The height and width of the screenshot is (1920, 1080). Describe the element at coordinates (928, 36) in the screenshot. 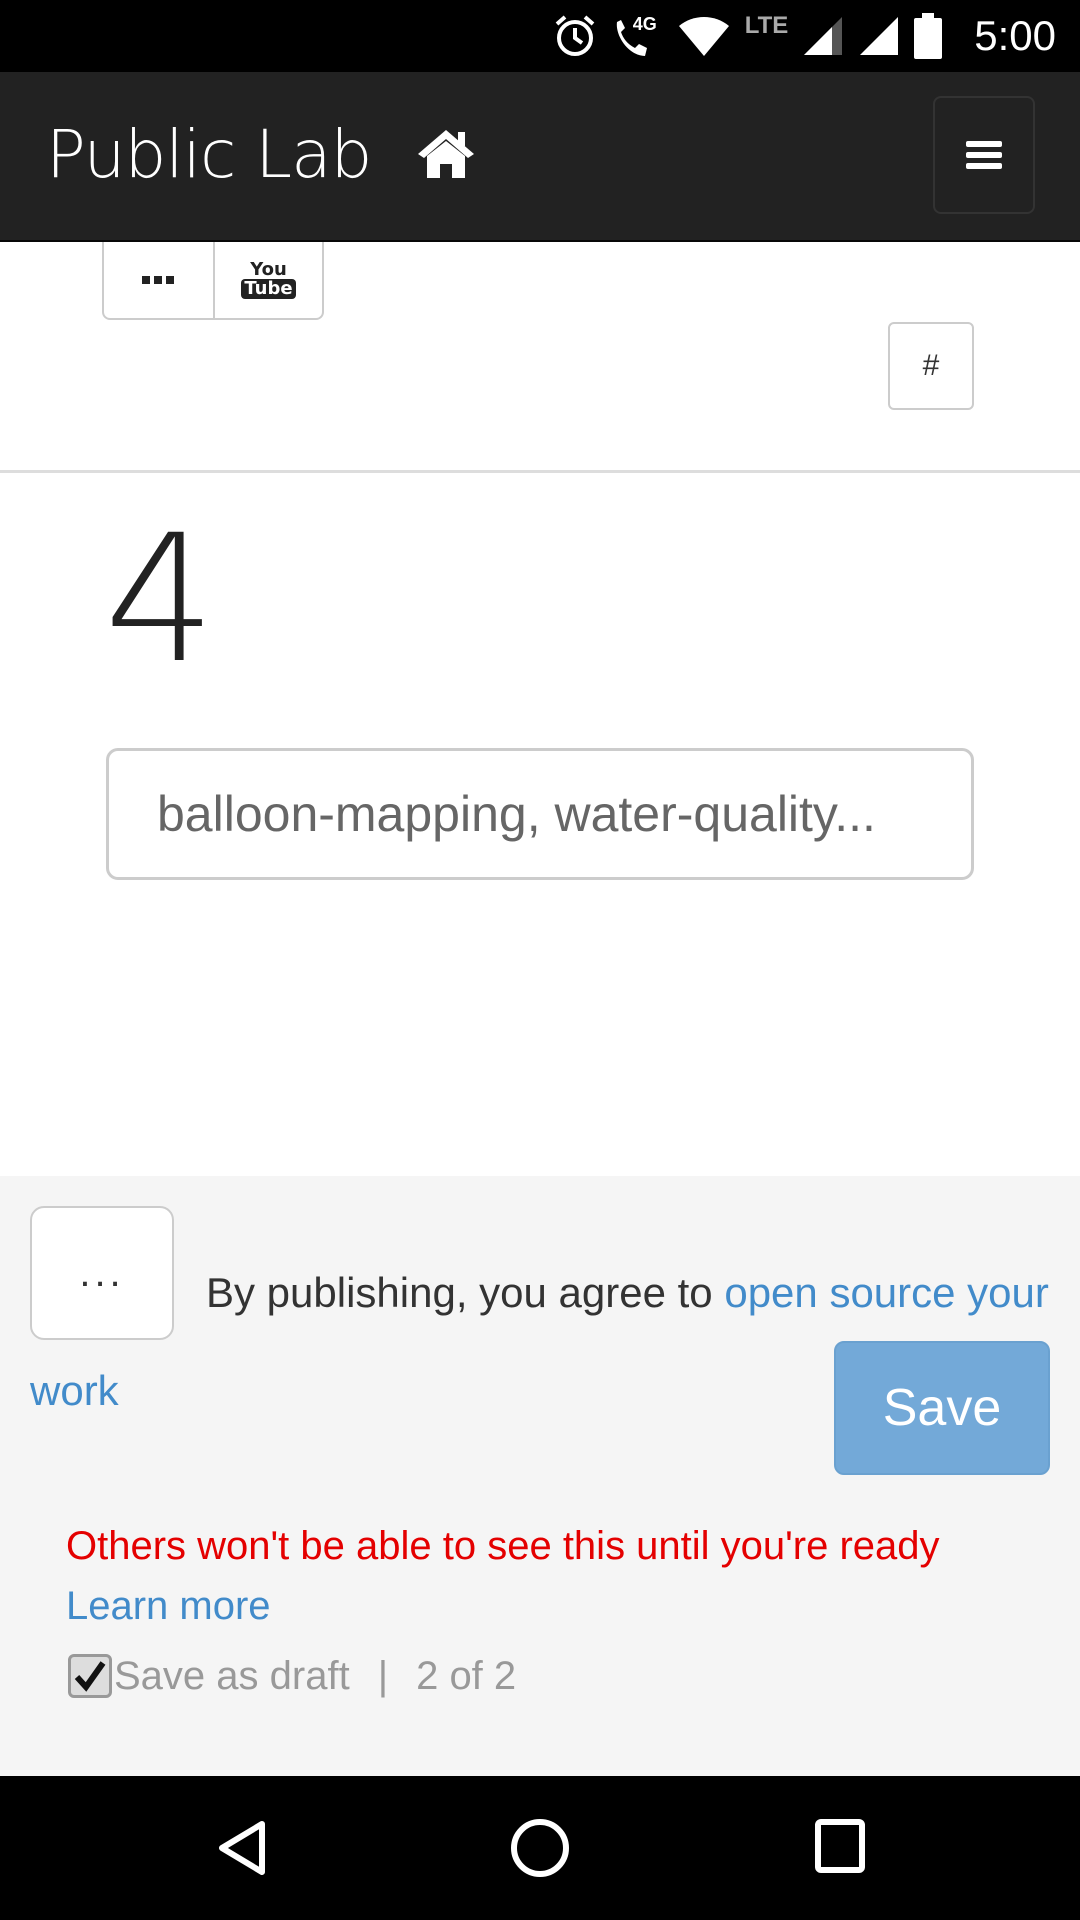

I see `battery-icon` at that location.